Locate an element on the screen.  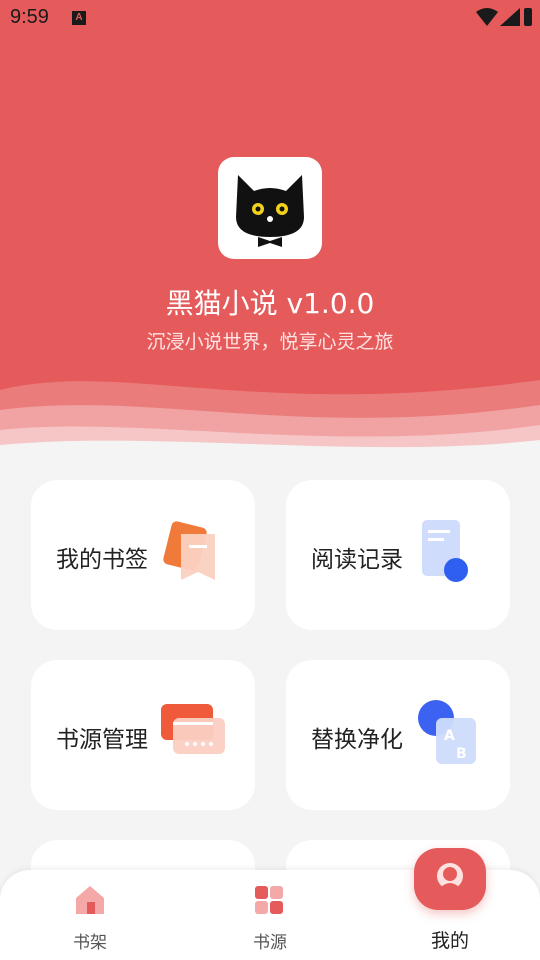
tab-label: 书架 is located at coordinates (90, 943).